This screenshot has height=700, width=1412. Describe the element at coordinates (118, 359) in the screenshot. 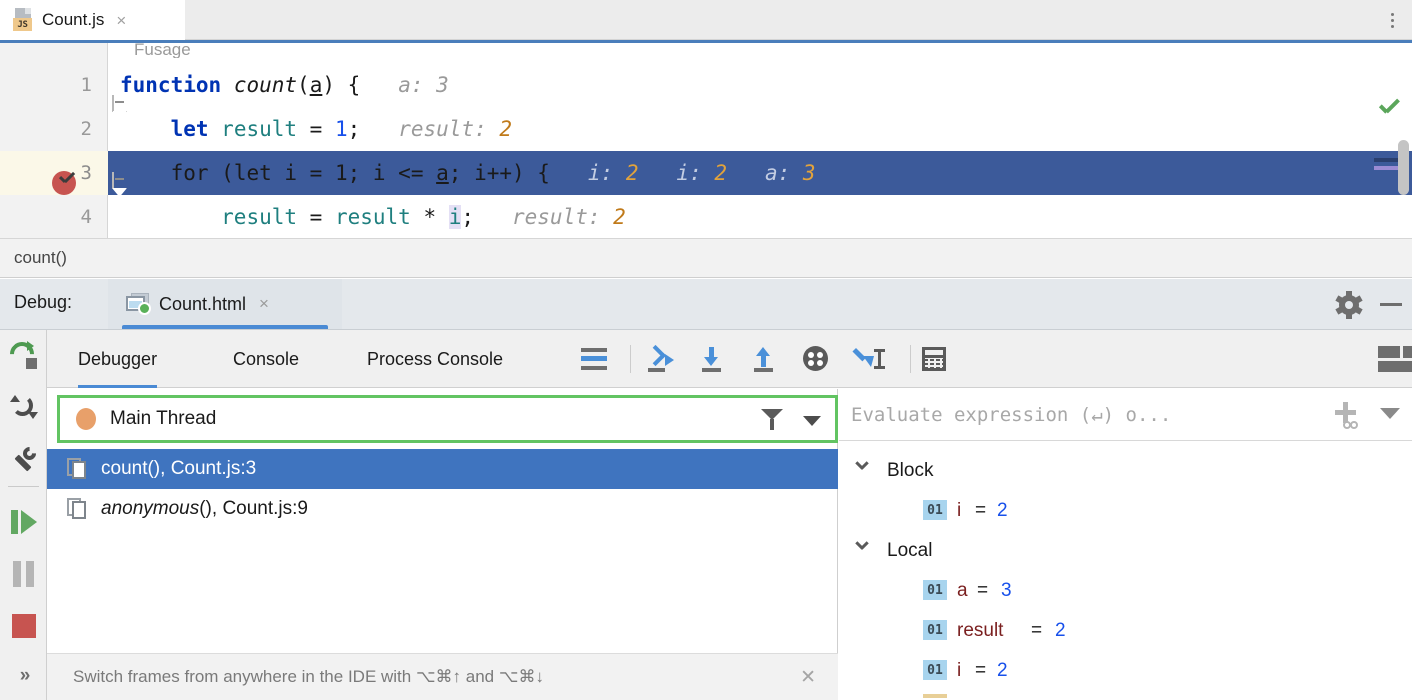

I see `tab-debugger: Debugger` at that location.